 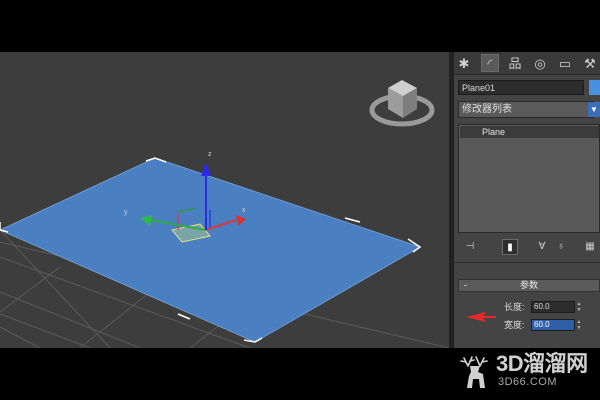 I want to click on modifier-list-dropdown: 修改器列表, so click(x=526, y=109).